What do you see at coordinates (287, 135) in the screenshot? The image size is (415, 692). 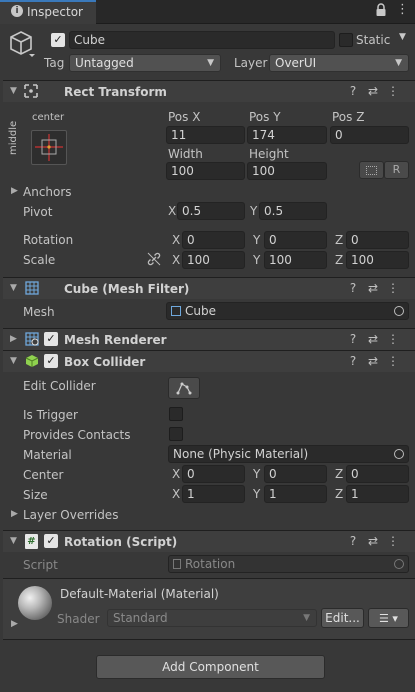 I see `pos-y-field: 174` at bounding box center [287, 135].